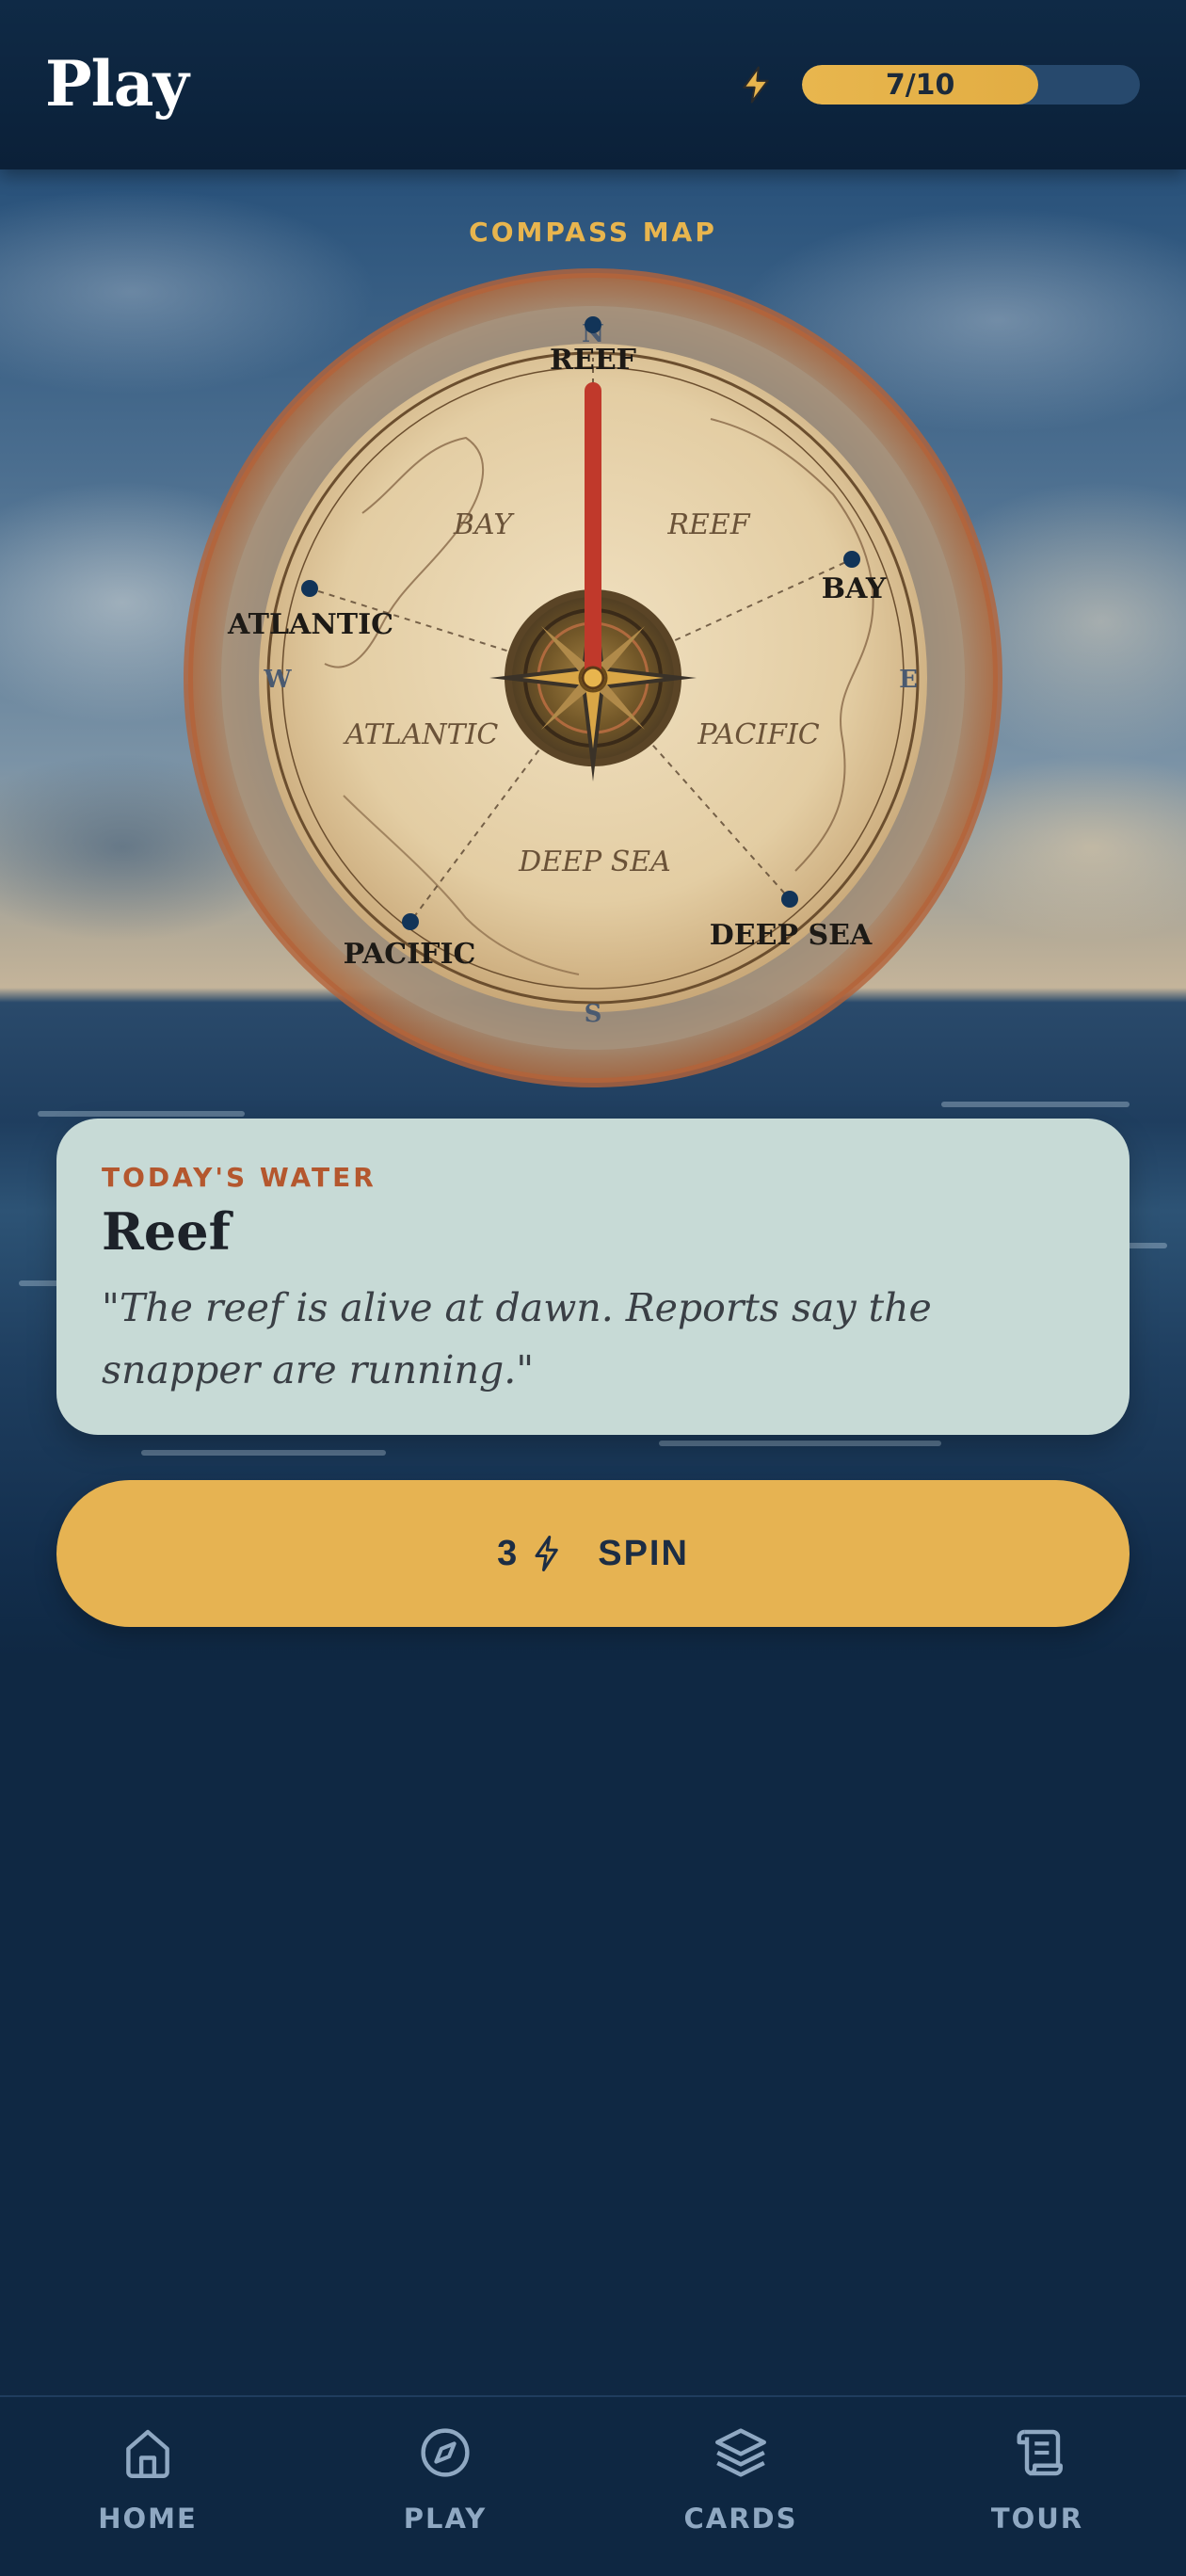  I want to click on nav-label-cards: CARDS, so click(740, 2519).